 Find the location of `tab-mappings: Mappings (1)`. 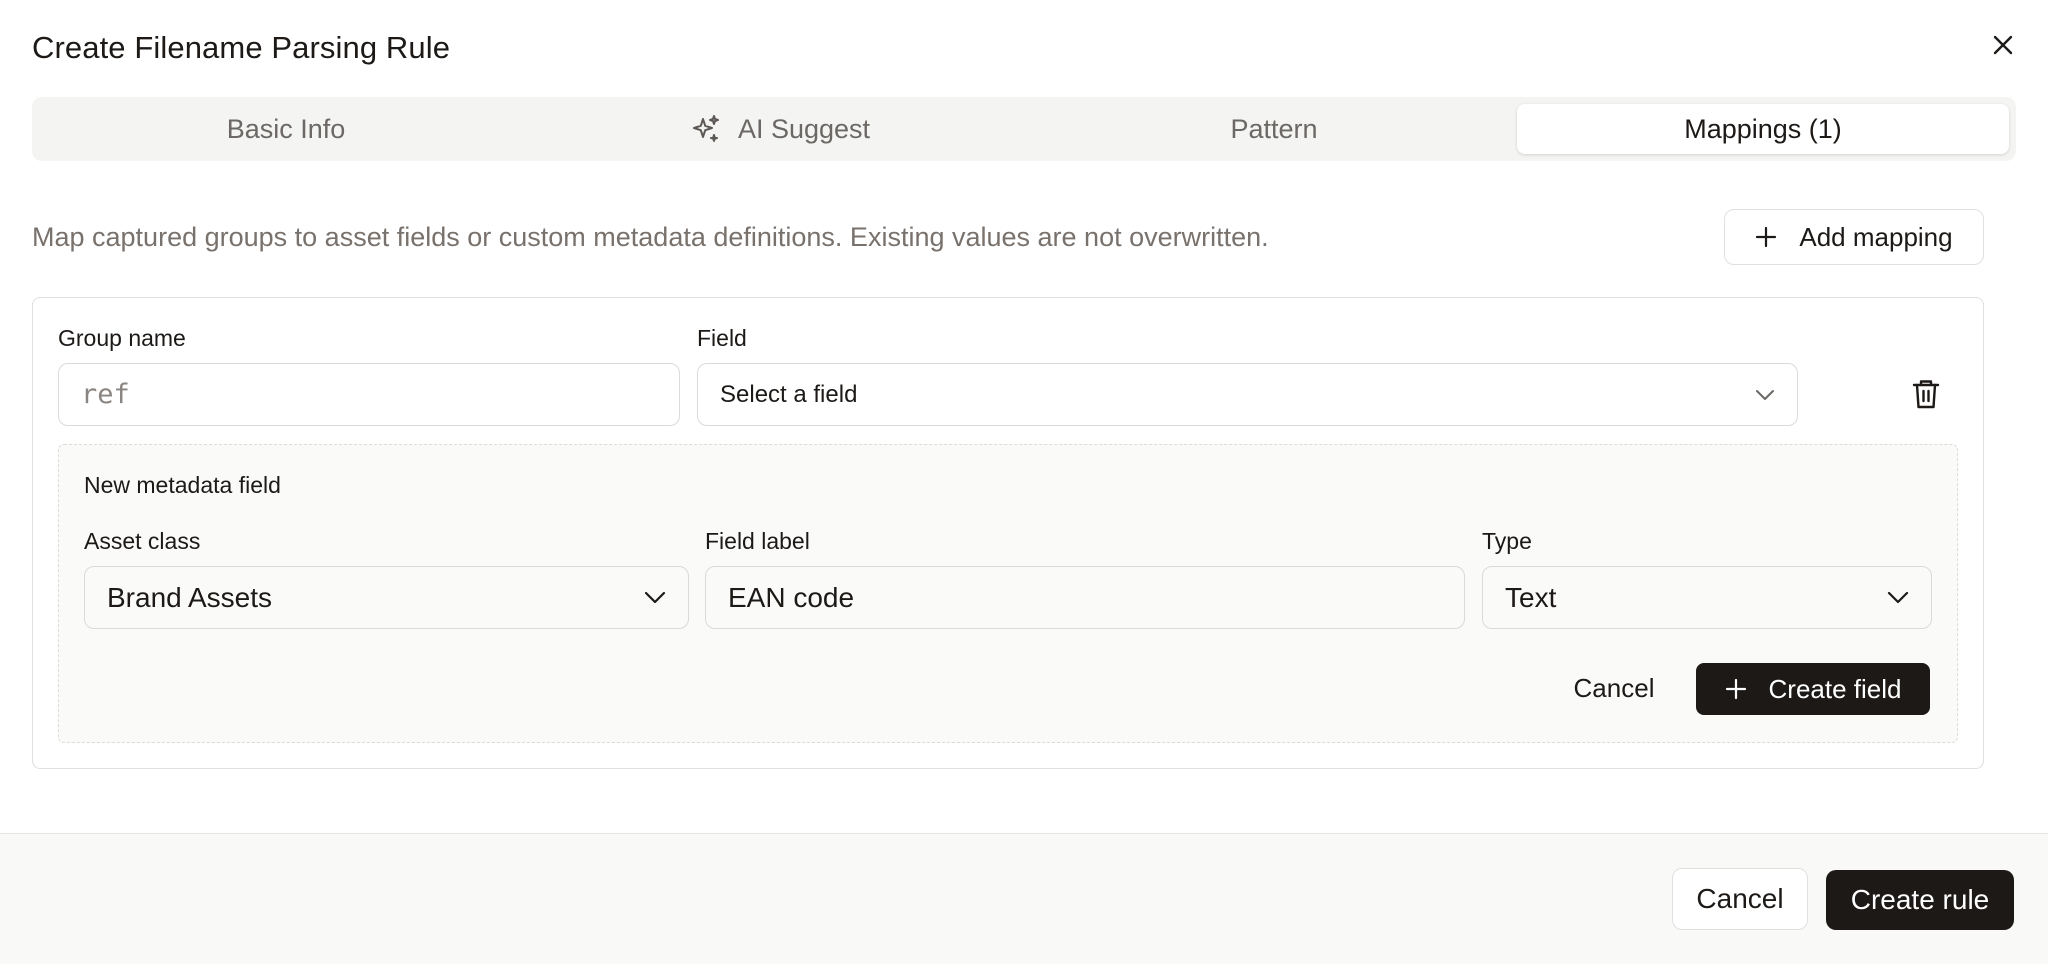

tab-mappings: Mappings (1) is located at coordinates (1763, 129).